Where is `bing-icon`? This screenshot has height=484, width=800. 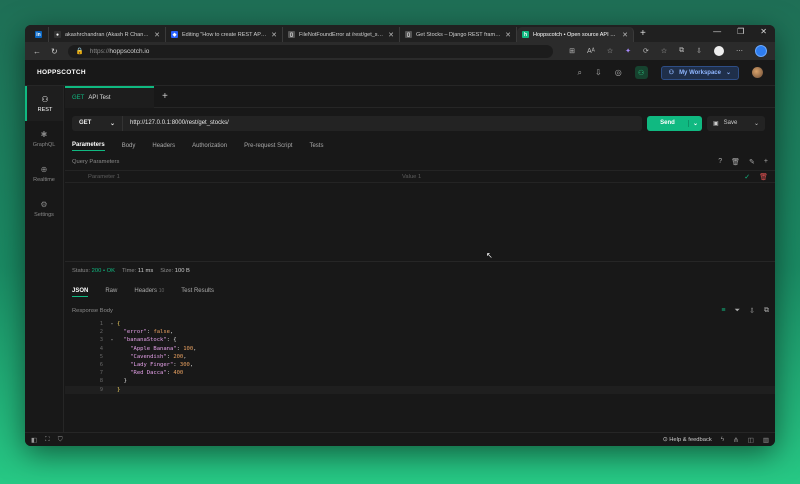
bing-icon is located at coordinates (761, 51).